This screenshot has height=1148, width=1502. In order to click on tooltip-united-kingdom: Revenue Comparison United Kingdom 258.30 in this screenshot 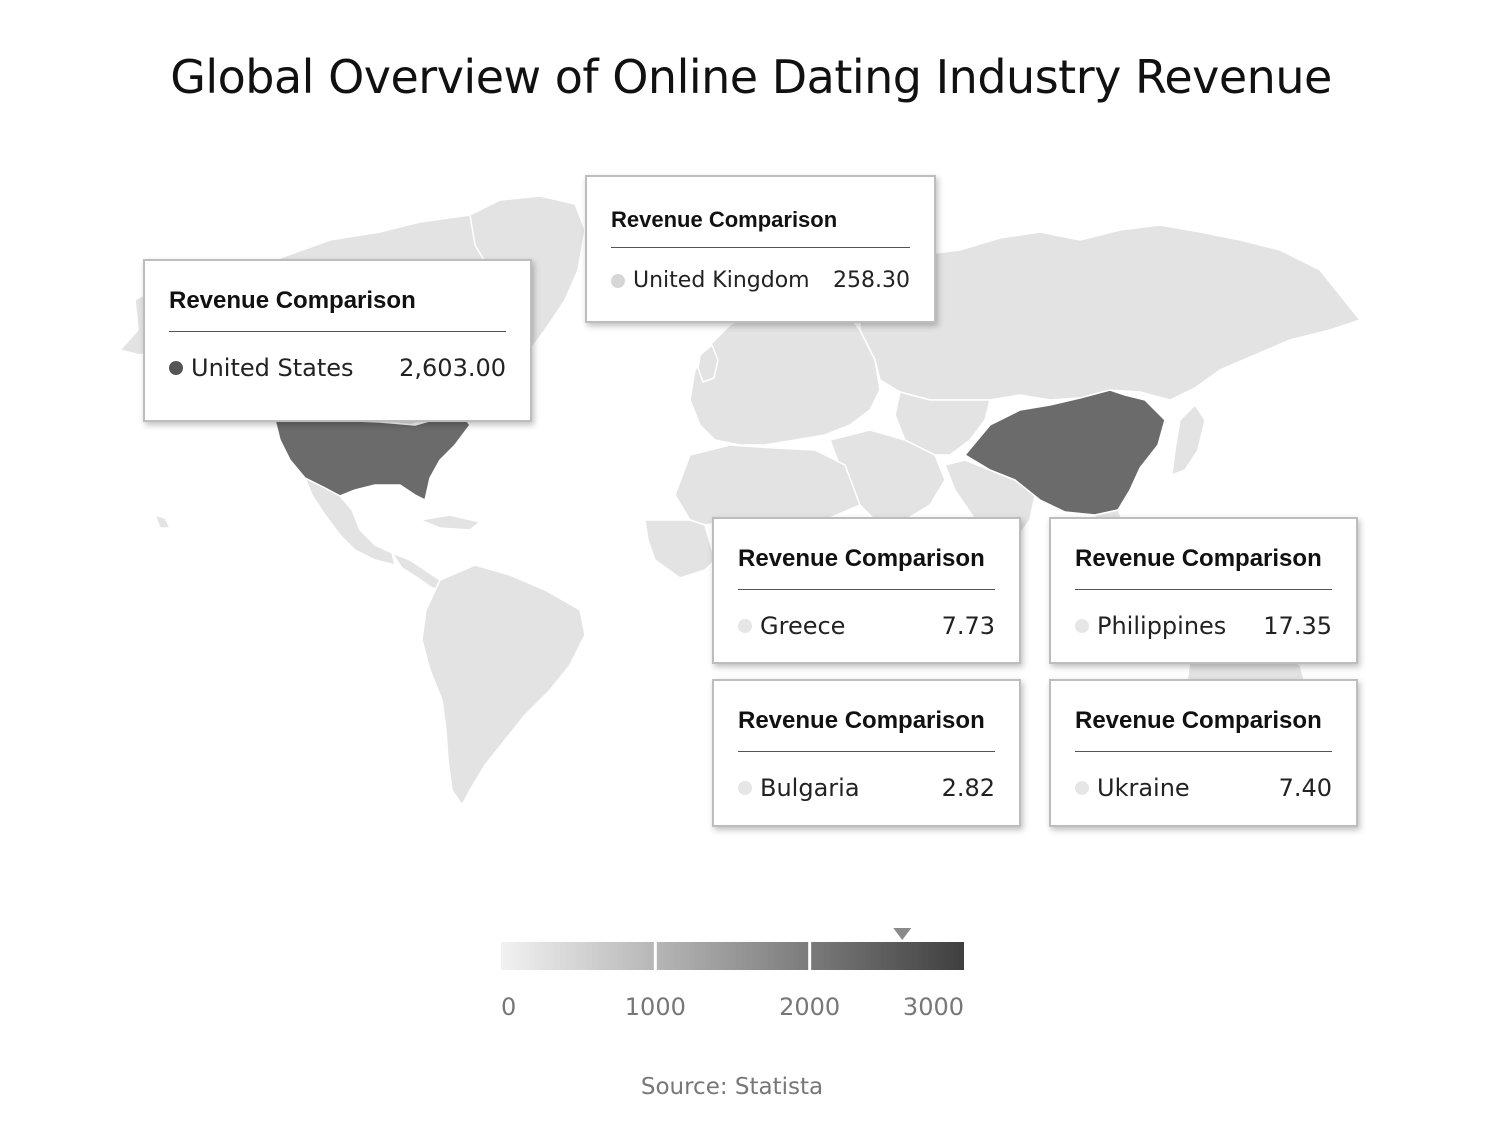, I will do `click(760, 249)`.